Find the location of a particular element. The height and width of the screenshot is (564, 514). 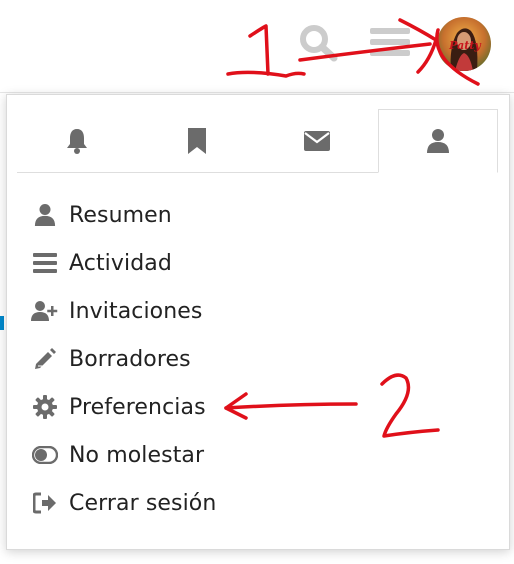

menu-item-resumen: Resumen is located at coordinates (251, 215).